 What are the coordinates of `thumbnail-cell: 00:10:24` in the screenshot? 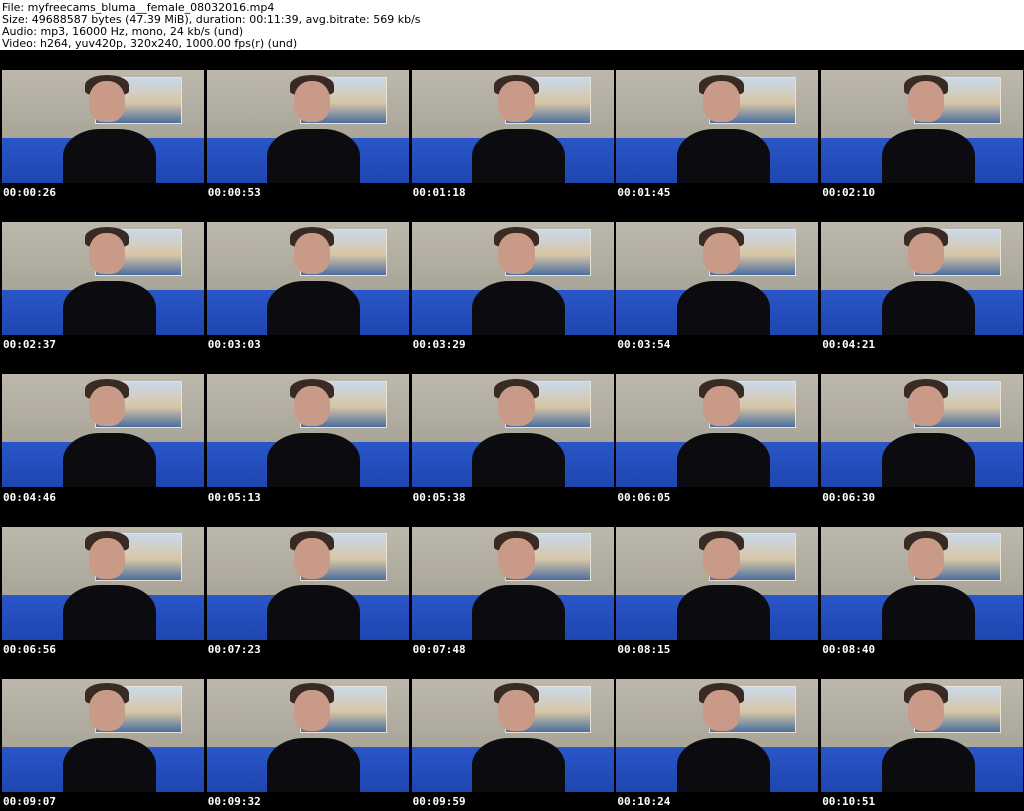 It's located at (716, 735).